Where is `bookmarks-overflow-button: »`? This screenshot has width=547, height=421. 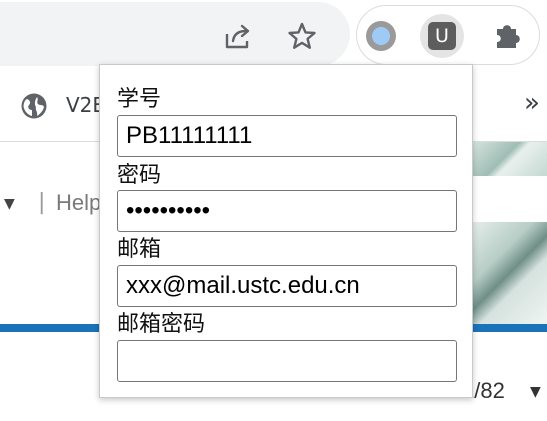 bookmarks-overflow-button: » is located at coordinates (532, 103).